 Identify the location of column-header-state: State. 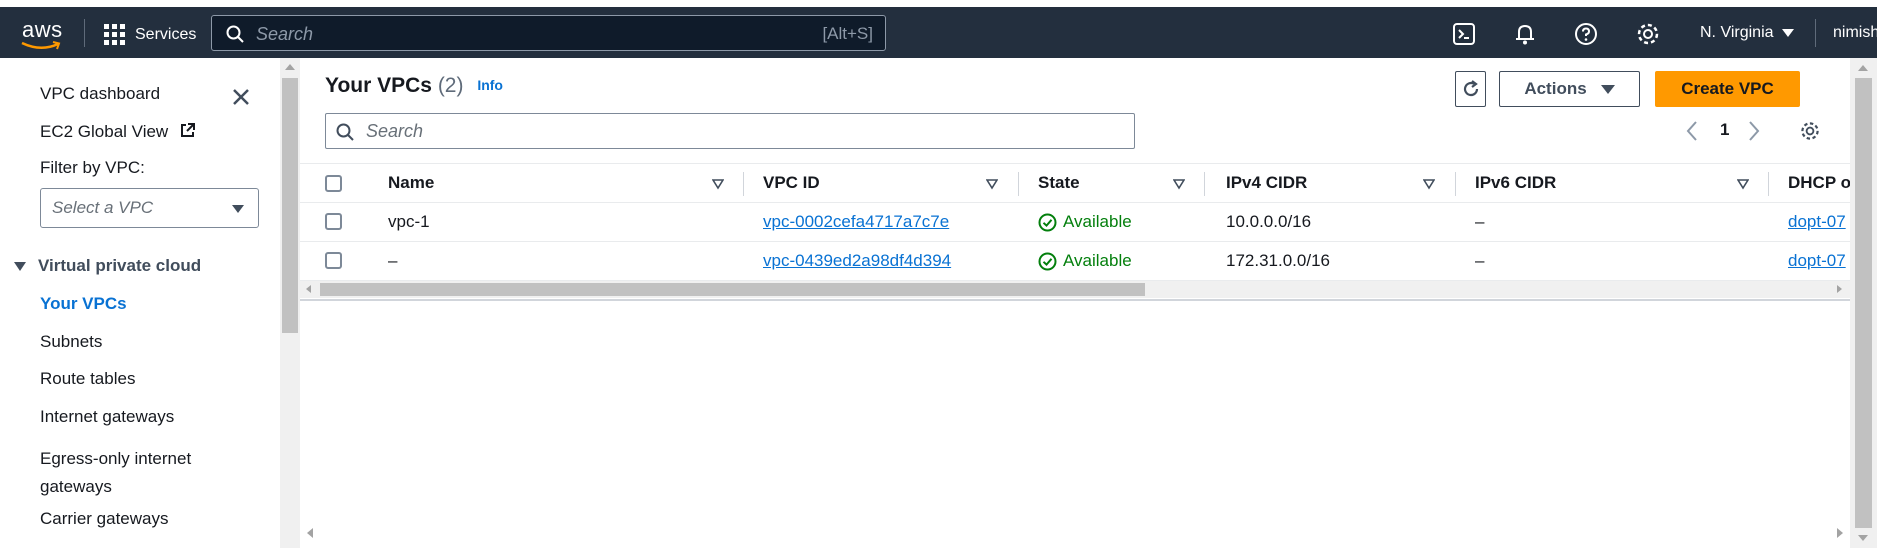
(1059, 183).